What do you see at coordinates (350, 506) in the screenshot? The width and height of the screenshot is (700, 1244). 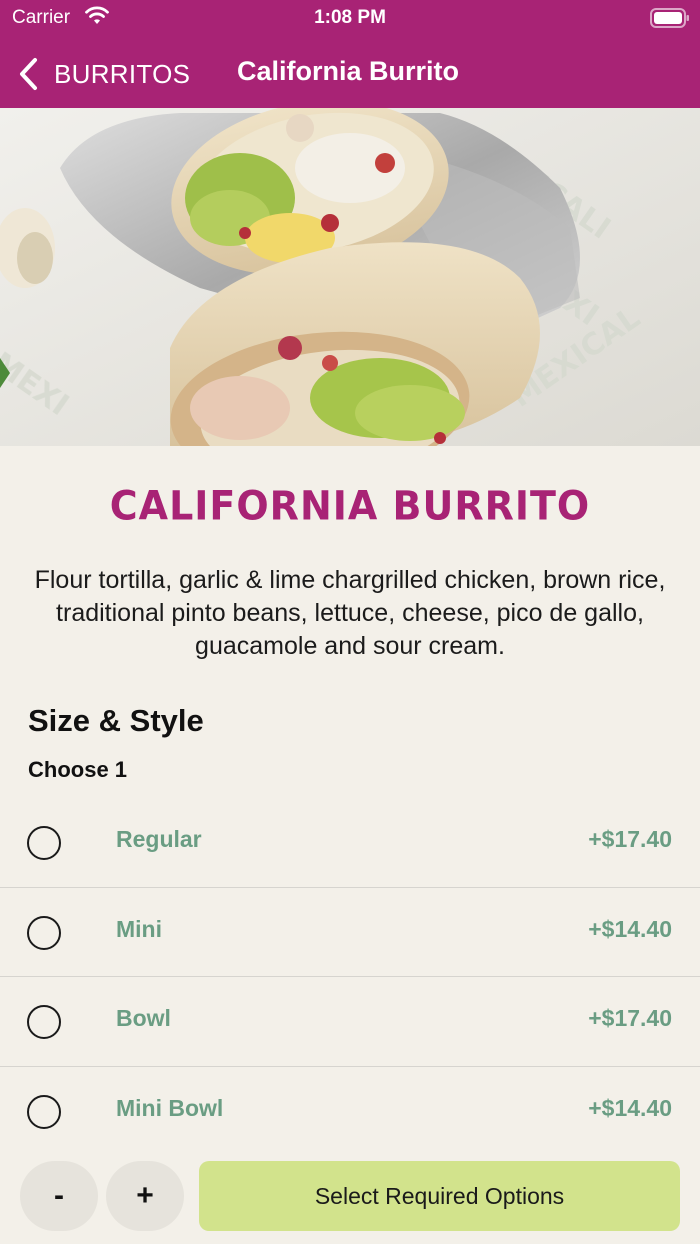 I see `product-name: CALIFORNIA BURRITO` at bounding box center [350, 506].